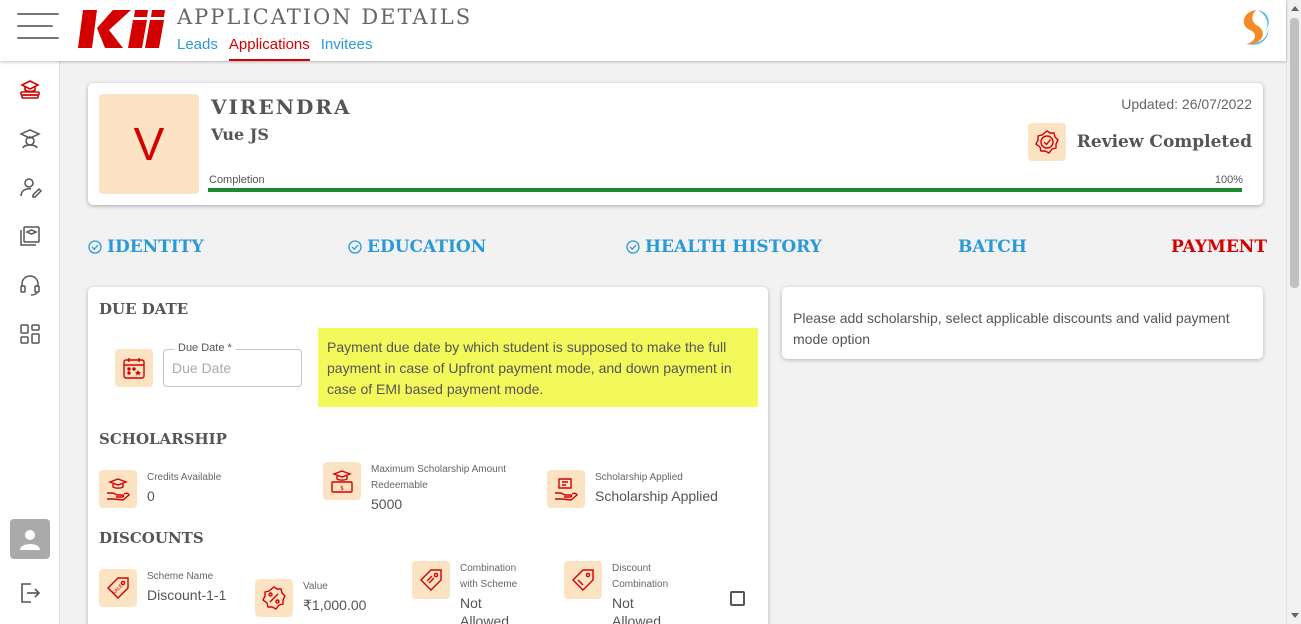 The height and width of the screenshot is (624, 1301). Describe the element at coordinates (38, 26) in the screenshot. I see `menu-icon` at that location.